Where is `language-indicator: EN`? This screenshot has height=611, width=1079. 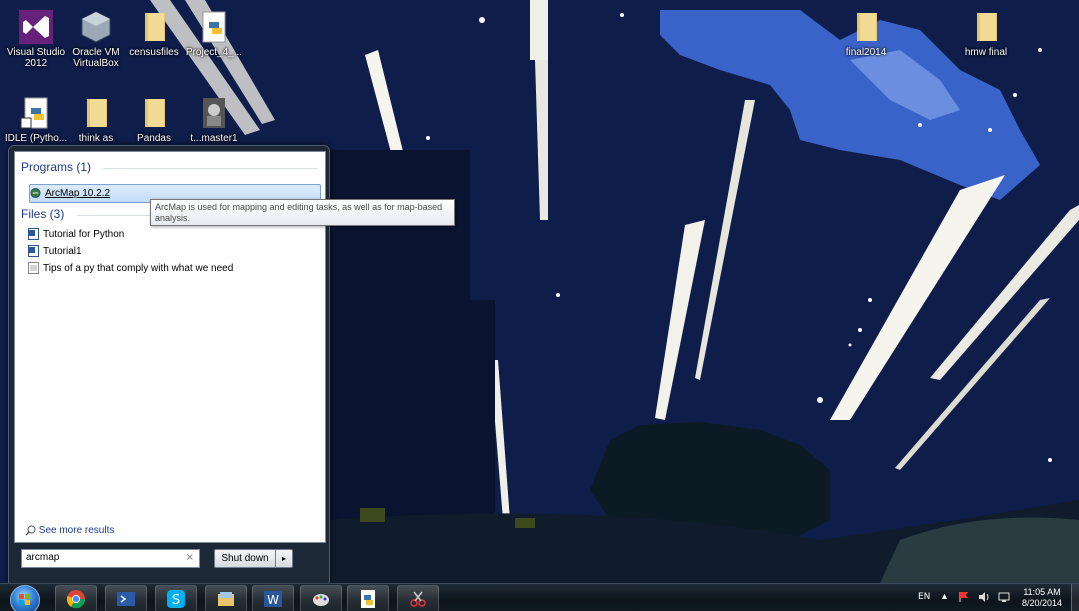 language-indicator: EN is located at coordinates (924, 597).